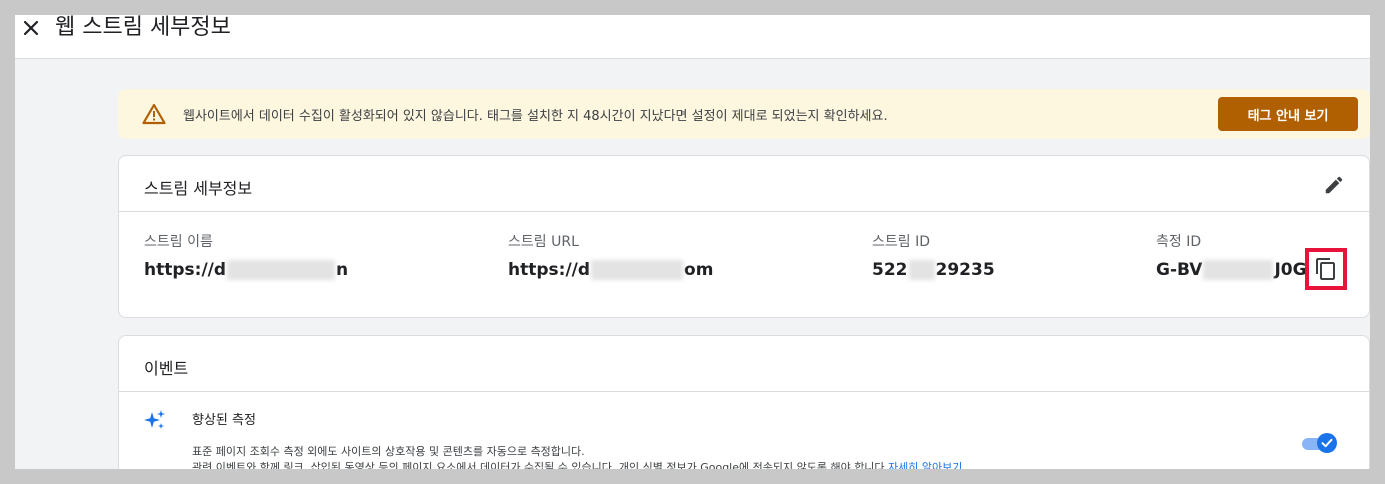  I want to click on pencil-icon, so click(1334, 185).